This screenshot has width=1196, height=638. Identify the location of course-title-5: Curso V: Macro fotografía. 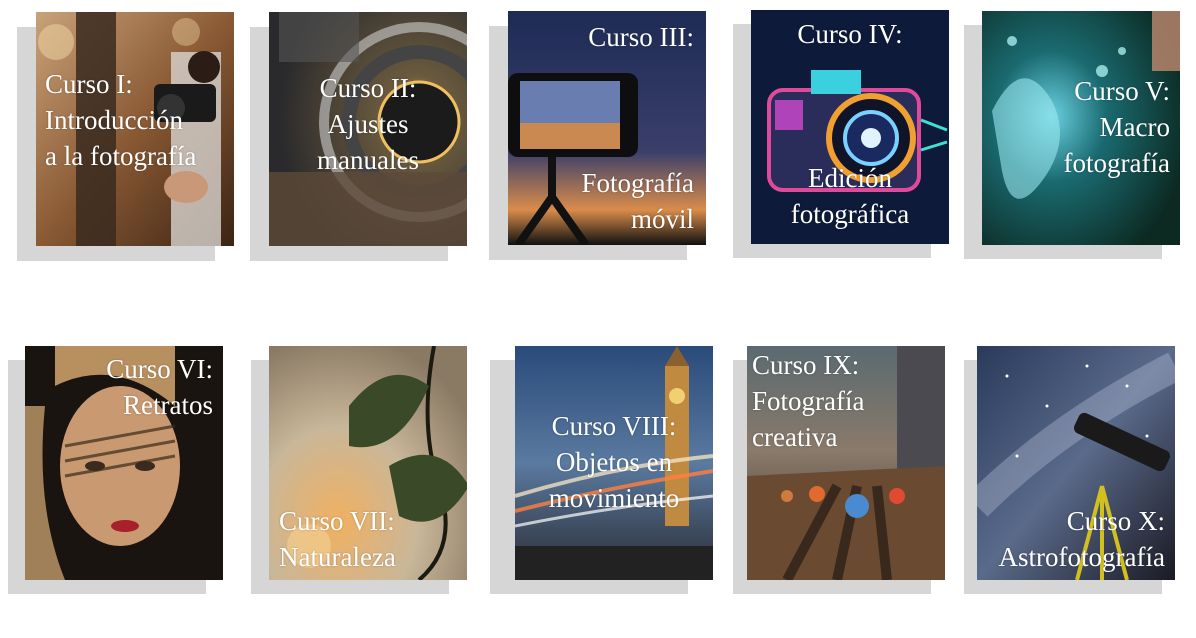
(1116, 127).